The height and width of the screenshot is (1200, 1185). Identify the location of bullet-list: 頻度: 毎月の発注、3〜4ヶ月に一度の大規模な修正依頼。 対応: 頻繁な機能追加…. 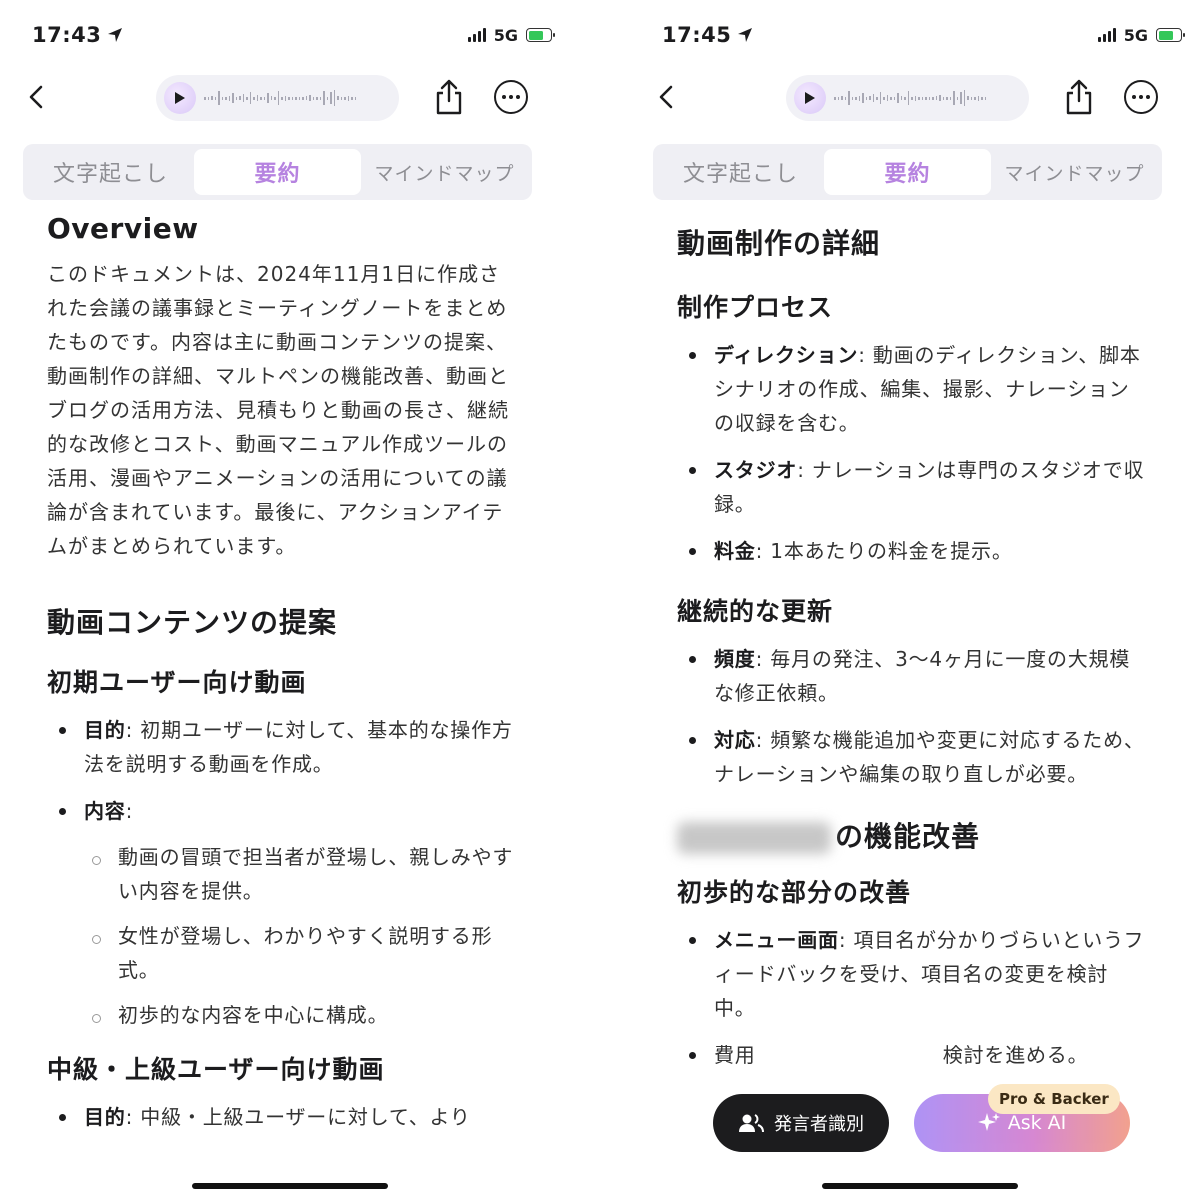
(912, 716).